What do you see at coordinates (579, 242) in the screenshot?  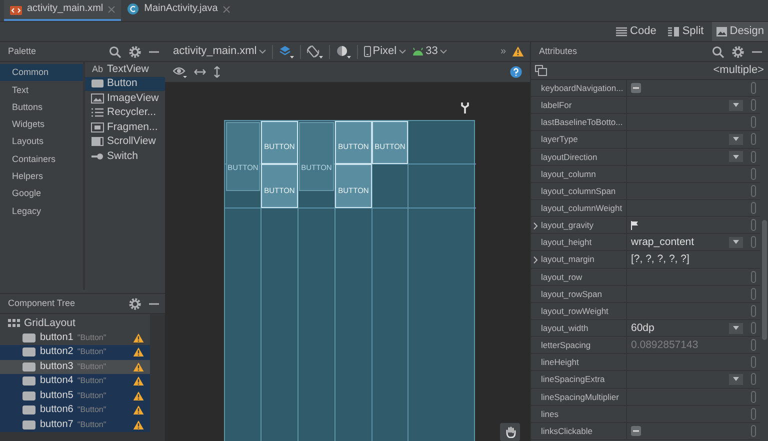 I see `attribute-name: layout_height` at bounding box center [579, 242].